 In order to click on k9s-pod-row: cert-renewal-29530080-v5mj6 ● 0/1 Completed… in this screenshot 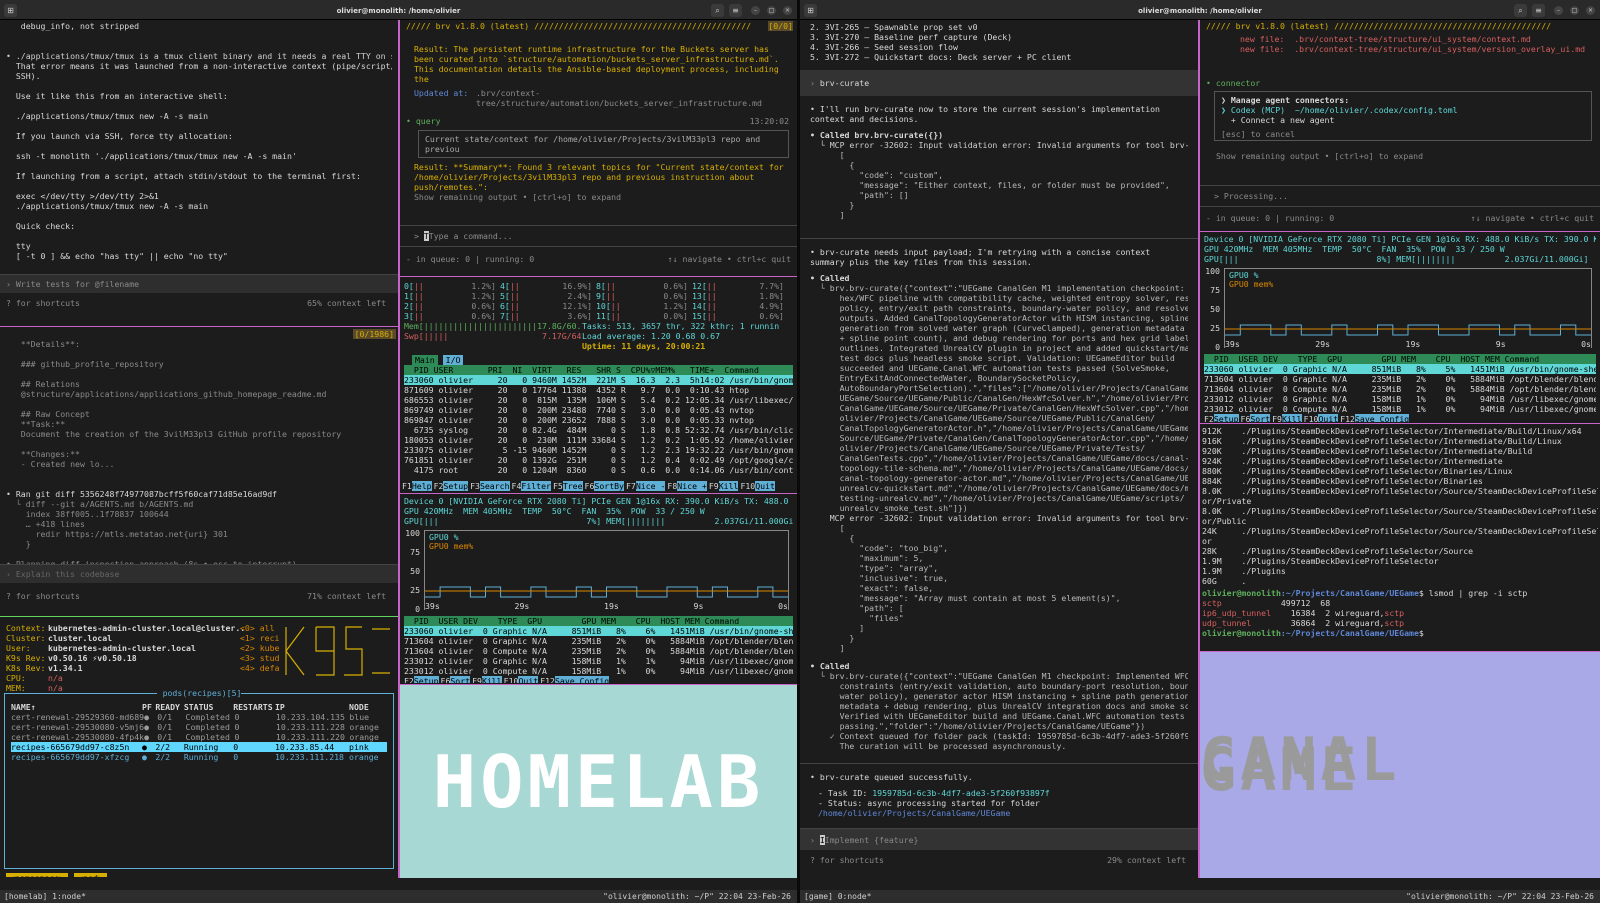, I will do `click(199, 727)`.